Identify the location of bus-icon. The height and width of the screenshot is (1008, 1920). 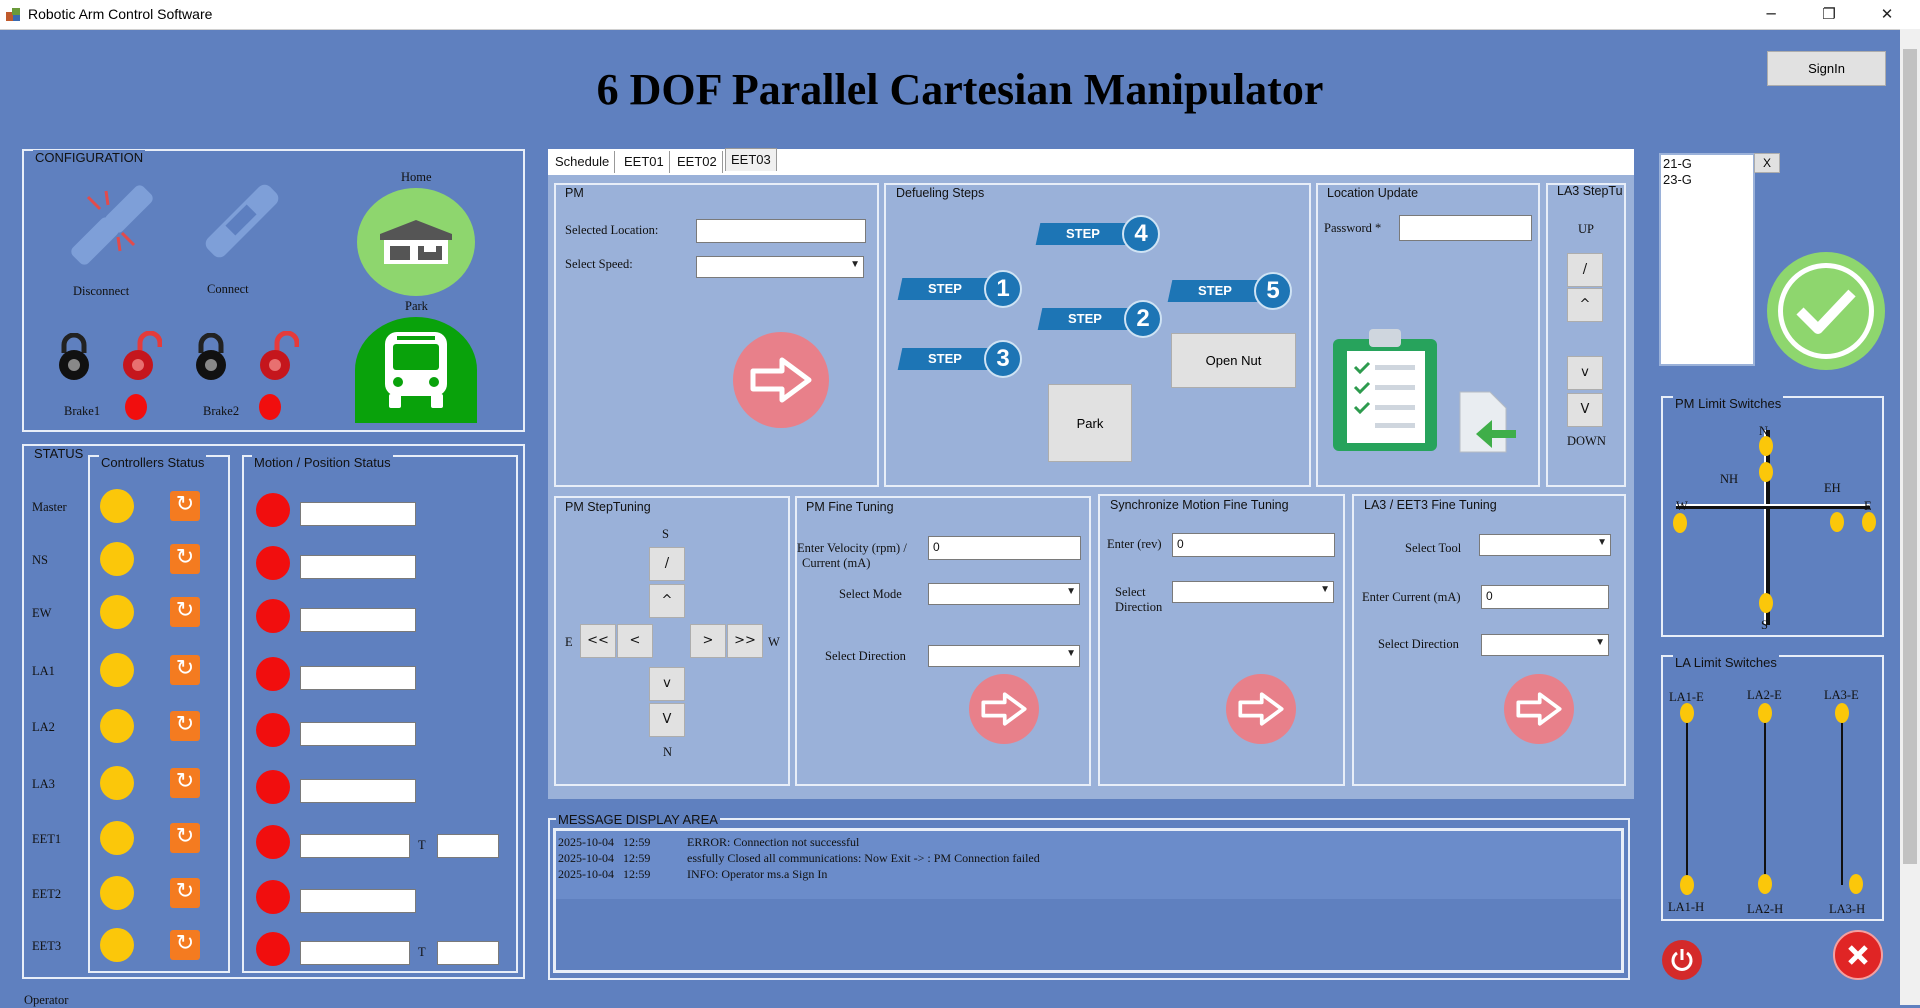
(416, 370).